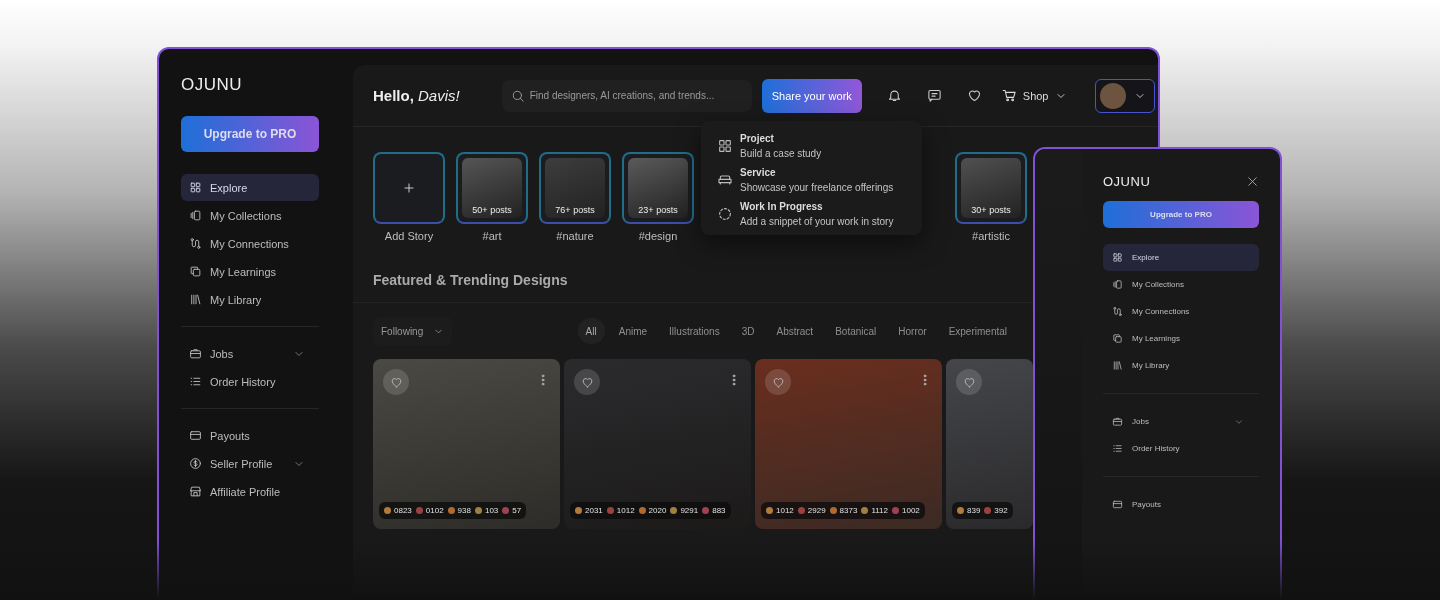 This screenshot has width=1440, height=600. Describe the element at coordinates (1112, 95) in the screenshot. I see `avatar` at that location.